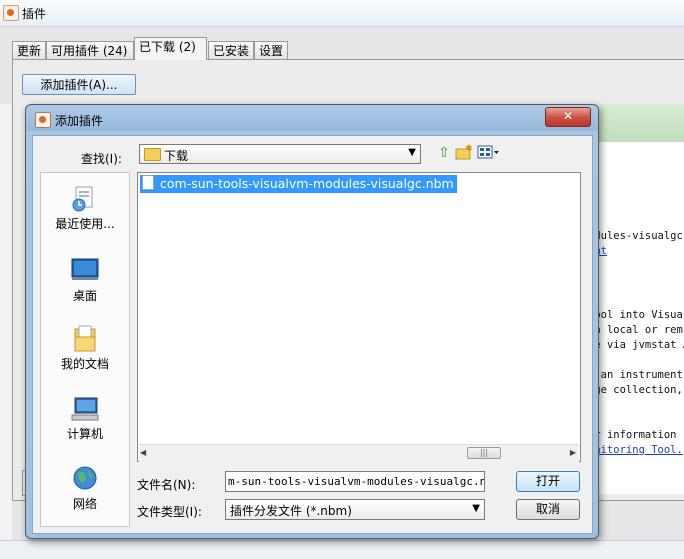 This screenshot has width=684, height=559. Describe the element at coordinates (176, 156) in the screenshot. I see `look-in-value: 下载` at that location.